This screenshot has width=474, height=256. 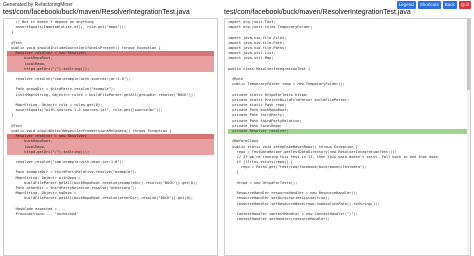 I want to click on header-buttons: Legend Shortcuts Back Quit, so click(x=433, y=5).